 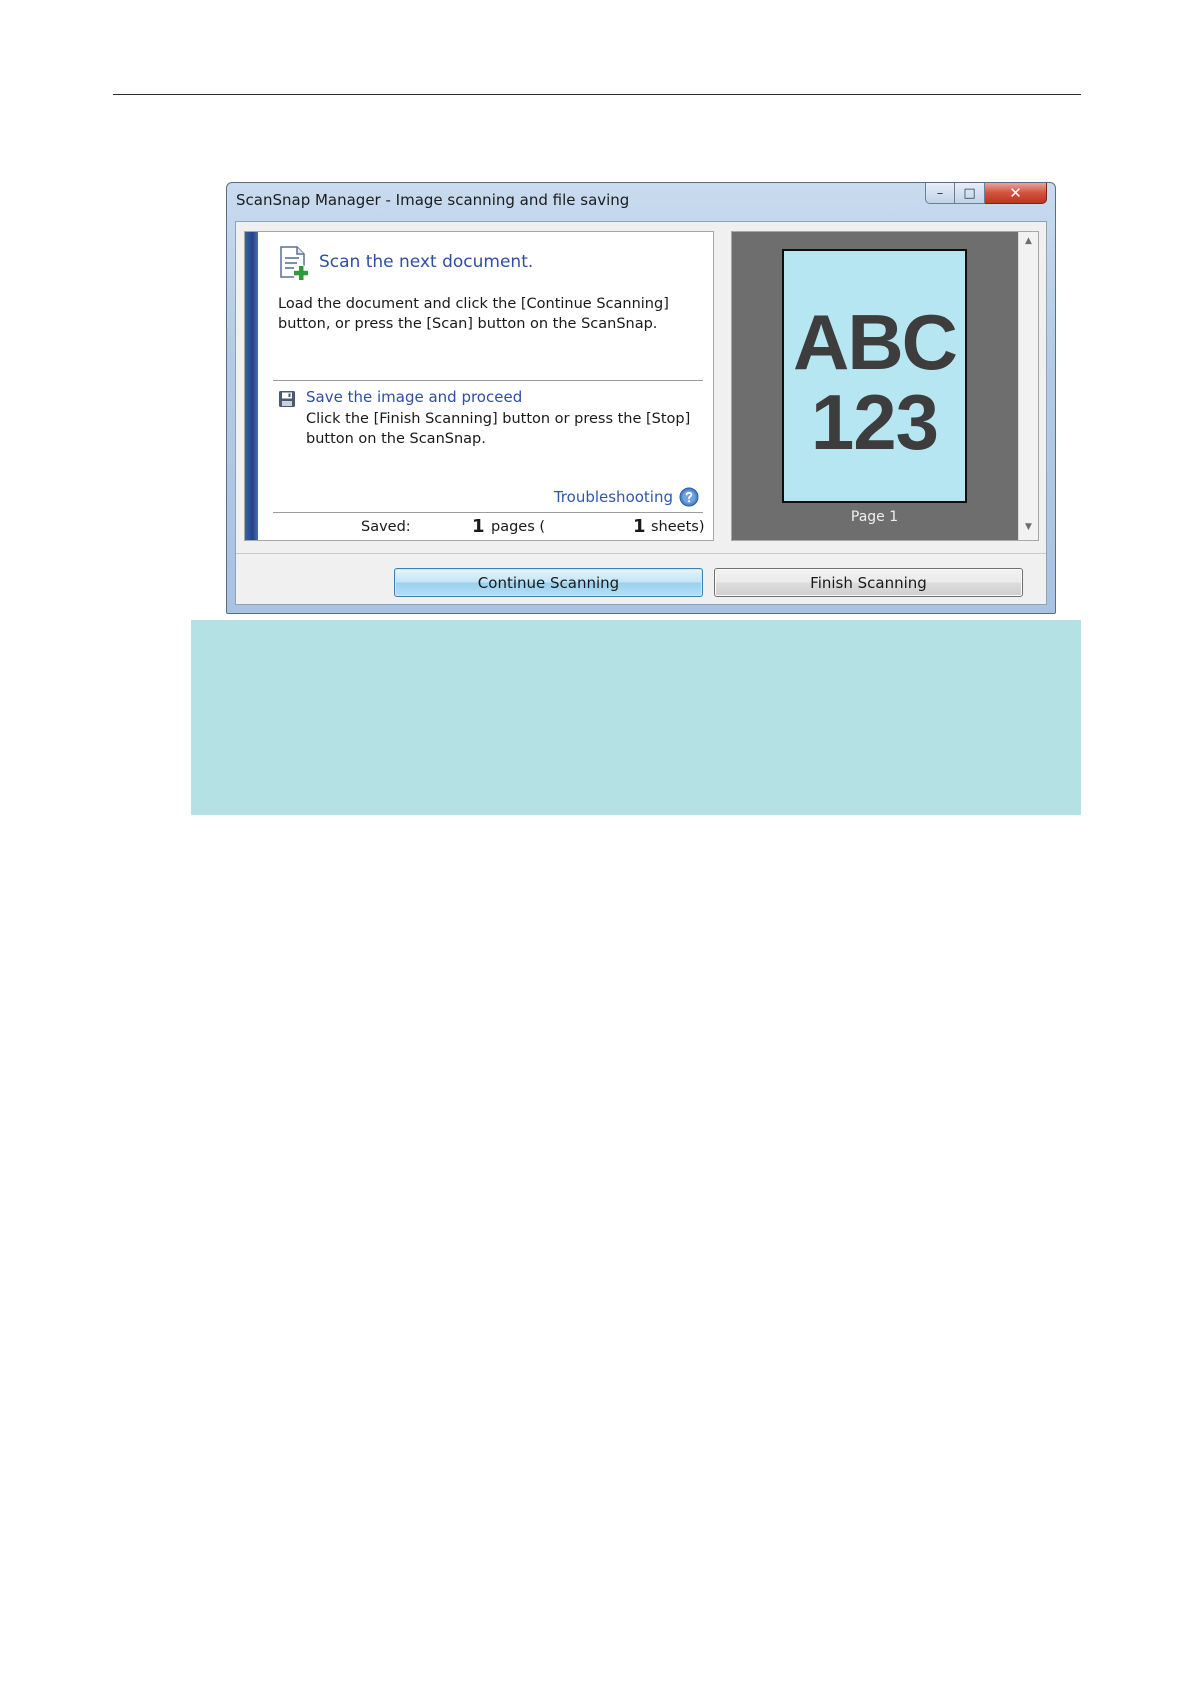 What do you see at coordinates (689, 497) in the screenshot?
I see `help-icon` at bounding box center [689, 497].